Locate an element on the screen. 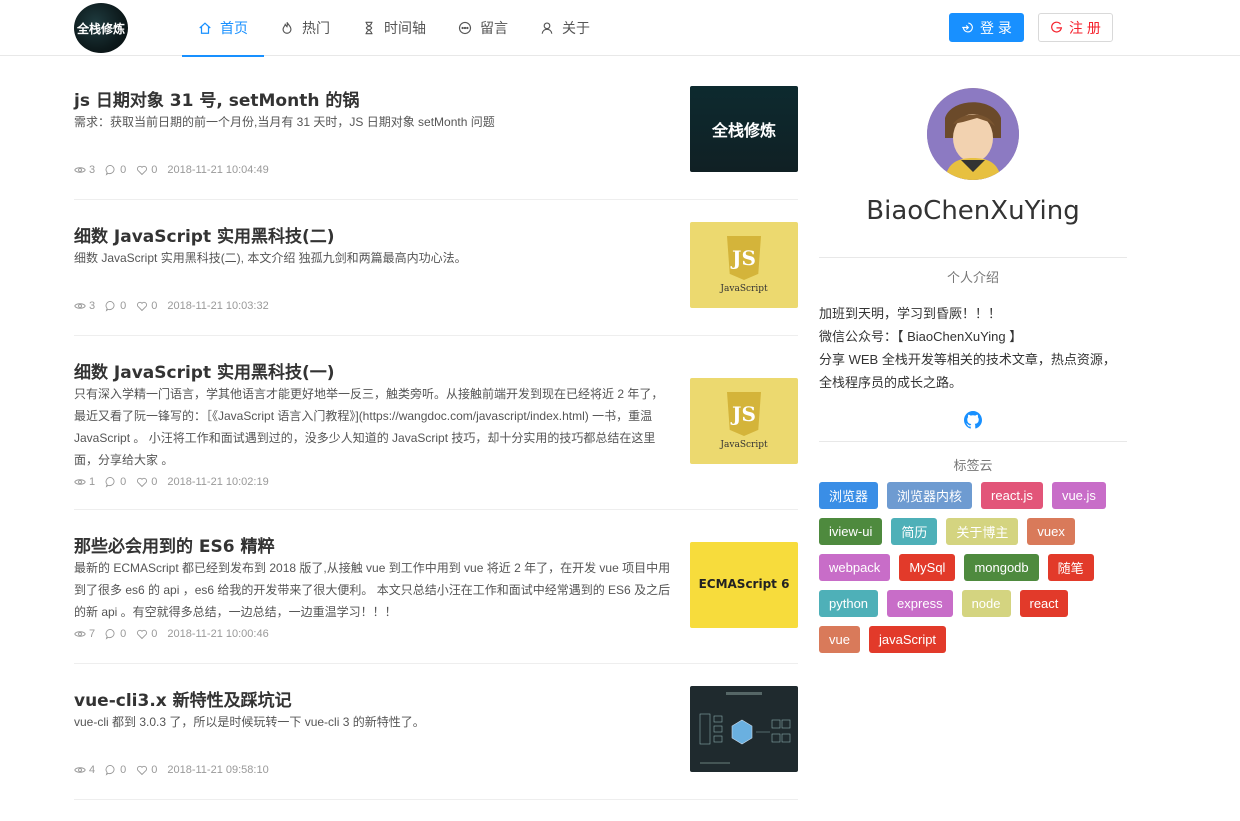 The height and width of the screenshot is (821, 1240). article-thumbnail: 全栈修炼 is located at coordinates (744, 129).